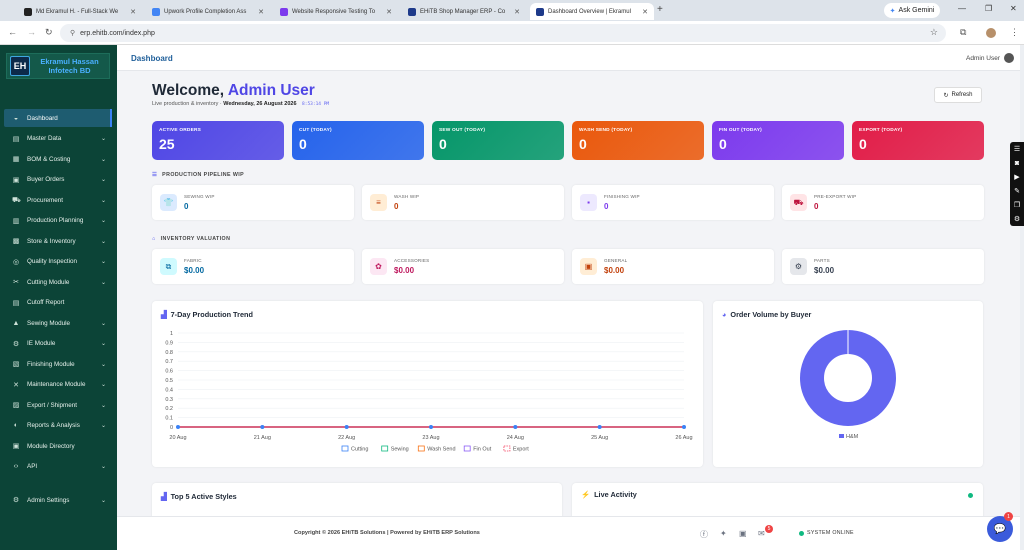  Describe the element at coordinates (69, 70) in the screenshot. I see `brand-line-2: Infotech BD` at that location.